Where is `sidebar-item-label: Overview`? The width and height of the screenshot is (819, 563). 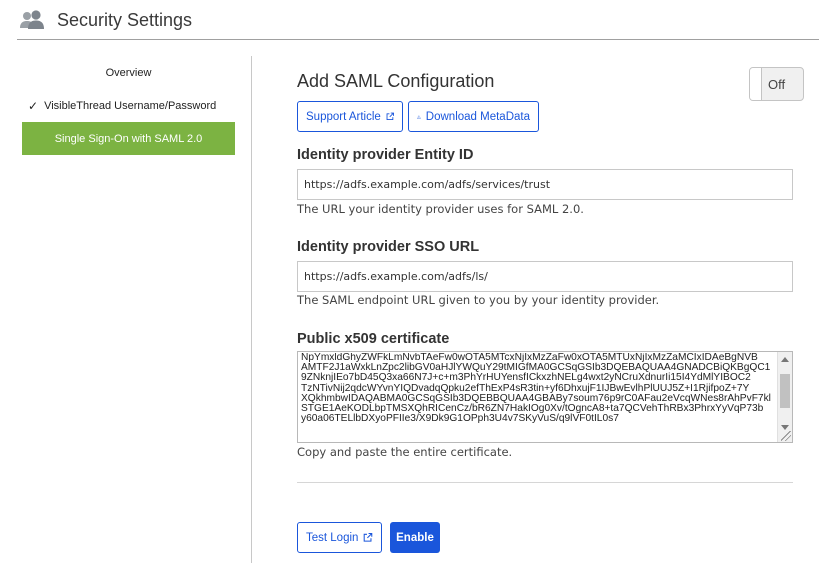 sidebar-item-label: Overview is located at coordinates (128, 72).